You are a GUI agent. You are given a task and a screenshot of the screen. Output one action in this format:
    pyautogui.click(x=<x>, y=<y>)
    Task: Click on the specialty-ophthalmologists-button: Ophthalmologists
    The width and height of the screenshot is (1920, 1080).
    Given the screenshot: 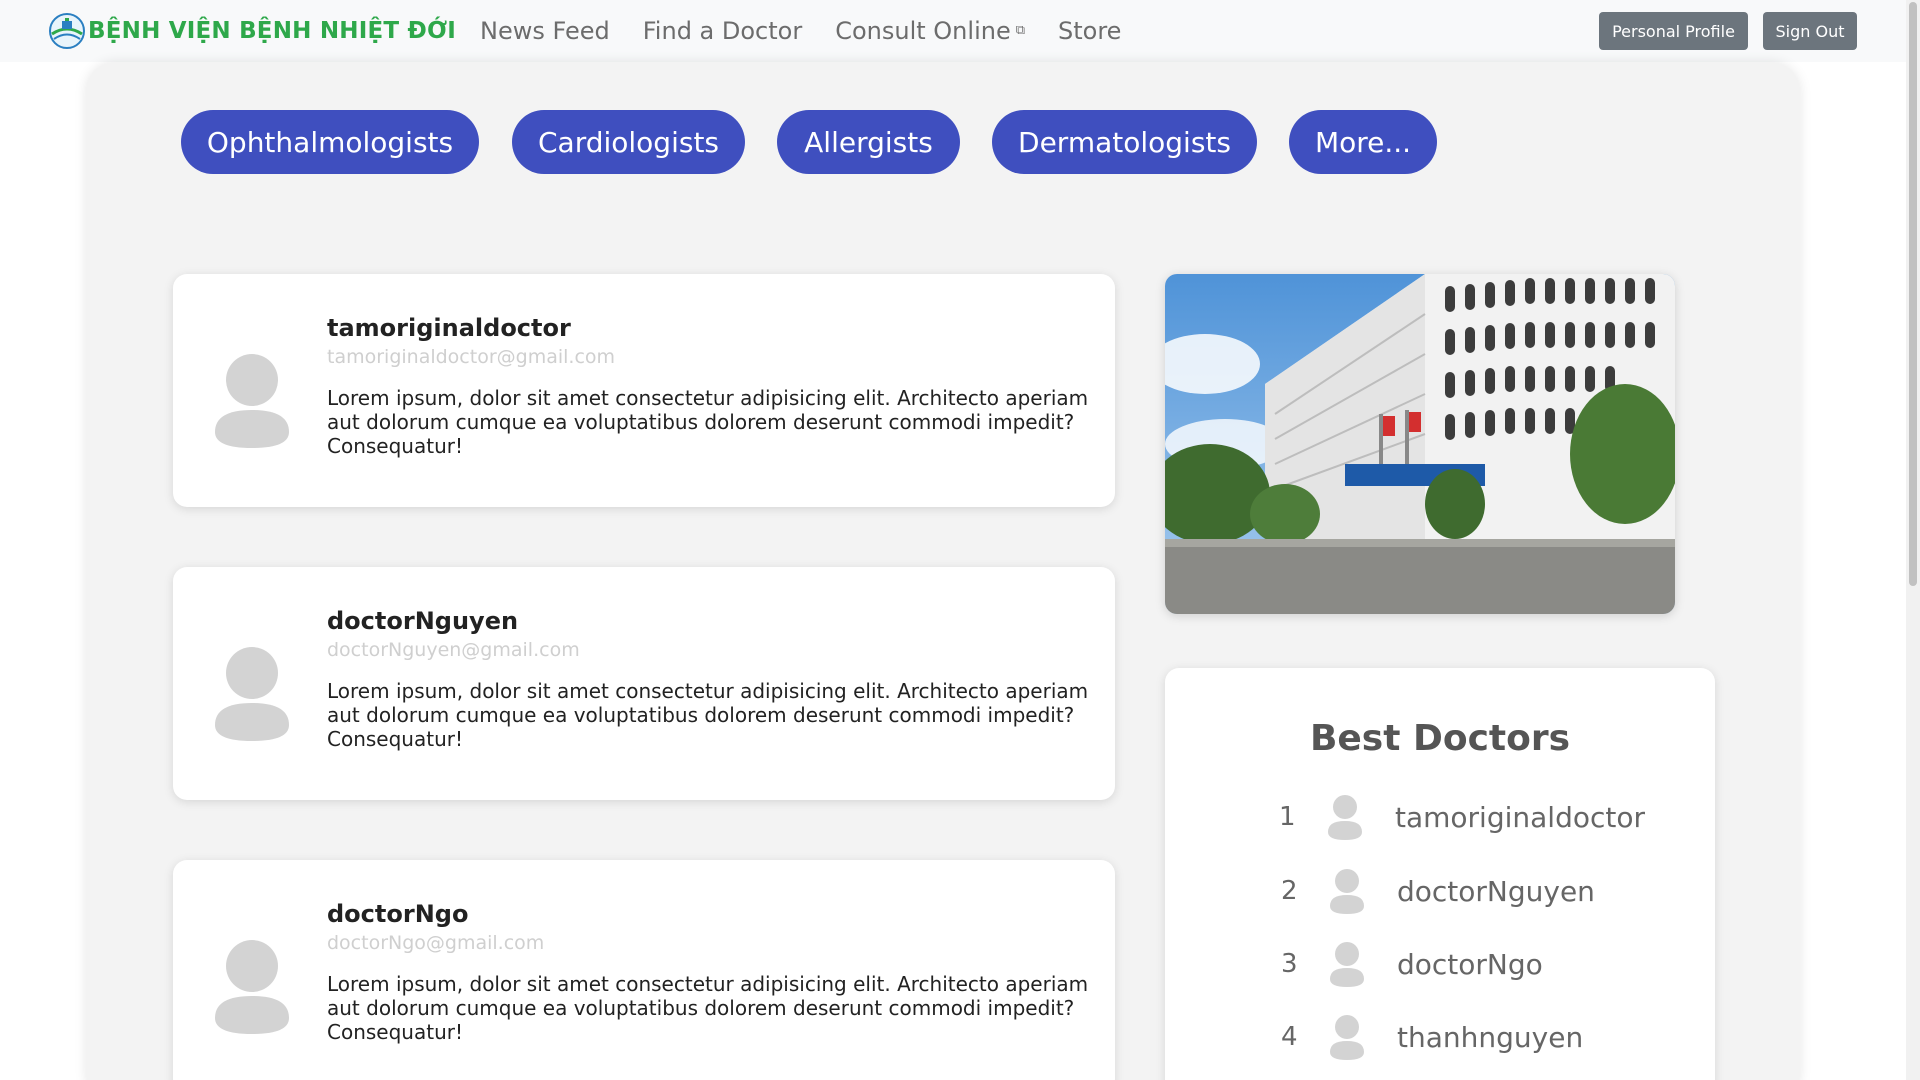 What is the action you would take?
    pyautogui.click(x=330, y=142)
    